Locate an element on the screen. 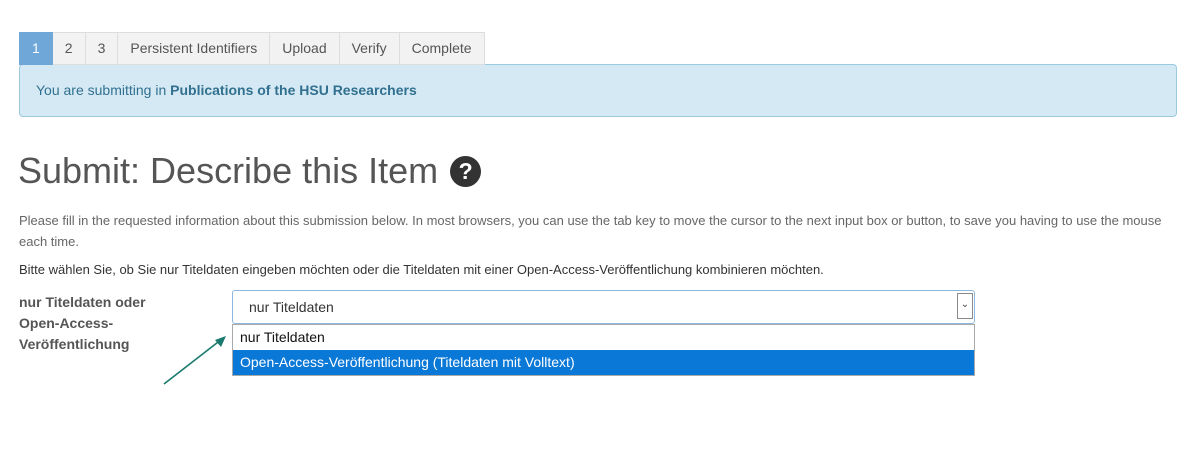  publication-type-select: nur Titeldaten ⌄ is located at coordinates (603, 307).